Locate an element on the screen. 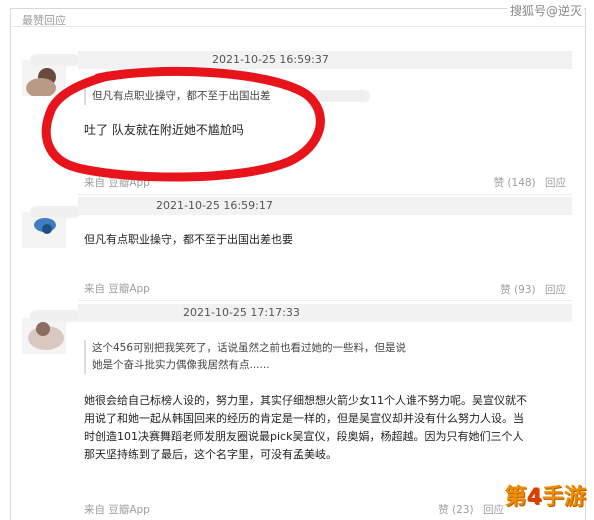 The width and height of the screenshot is (594, 520). comment-meta-bar: 2021-10-25 16:59:17 is located at coordinates (325, 206).